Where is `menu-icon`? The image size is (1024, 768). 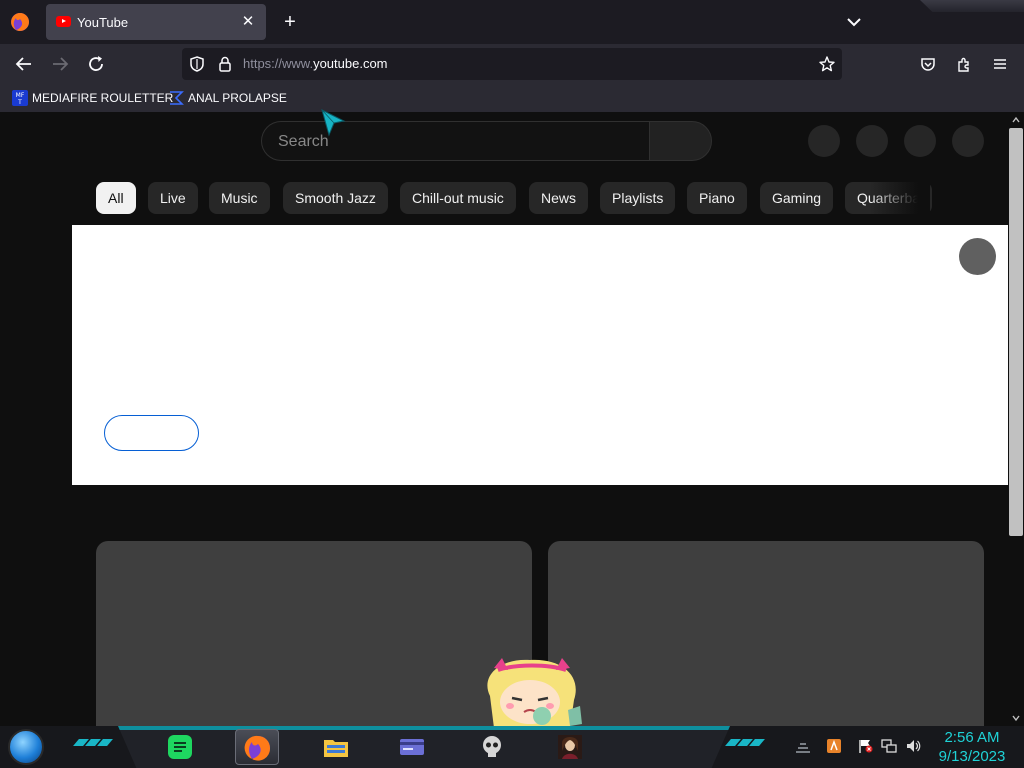 menu-icon is located at coordinates (1000, 64).